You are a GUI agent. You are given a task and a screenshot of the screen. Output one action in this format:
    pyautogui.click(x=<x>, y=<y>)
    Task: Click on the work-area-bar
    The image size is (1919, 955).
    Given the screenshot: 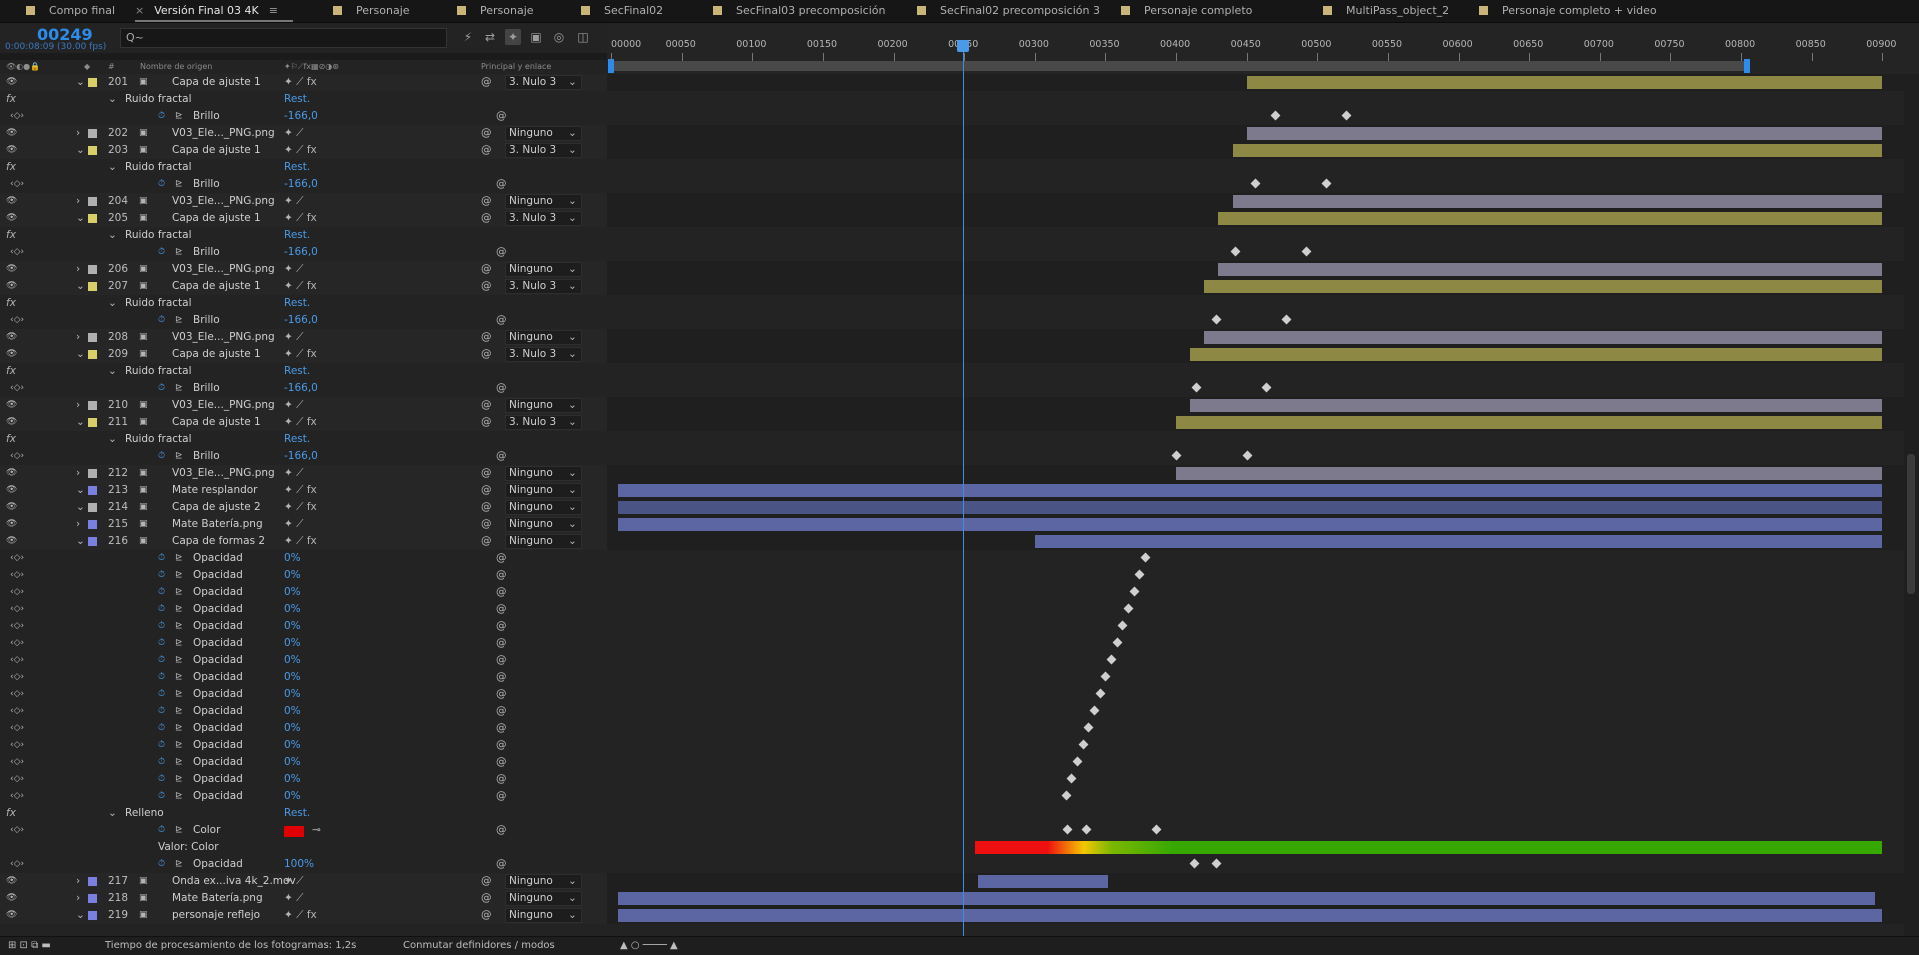 What is the action you would take?
    pyautogui.click(x=1179, y=66)
    